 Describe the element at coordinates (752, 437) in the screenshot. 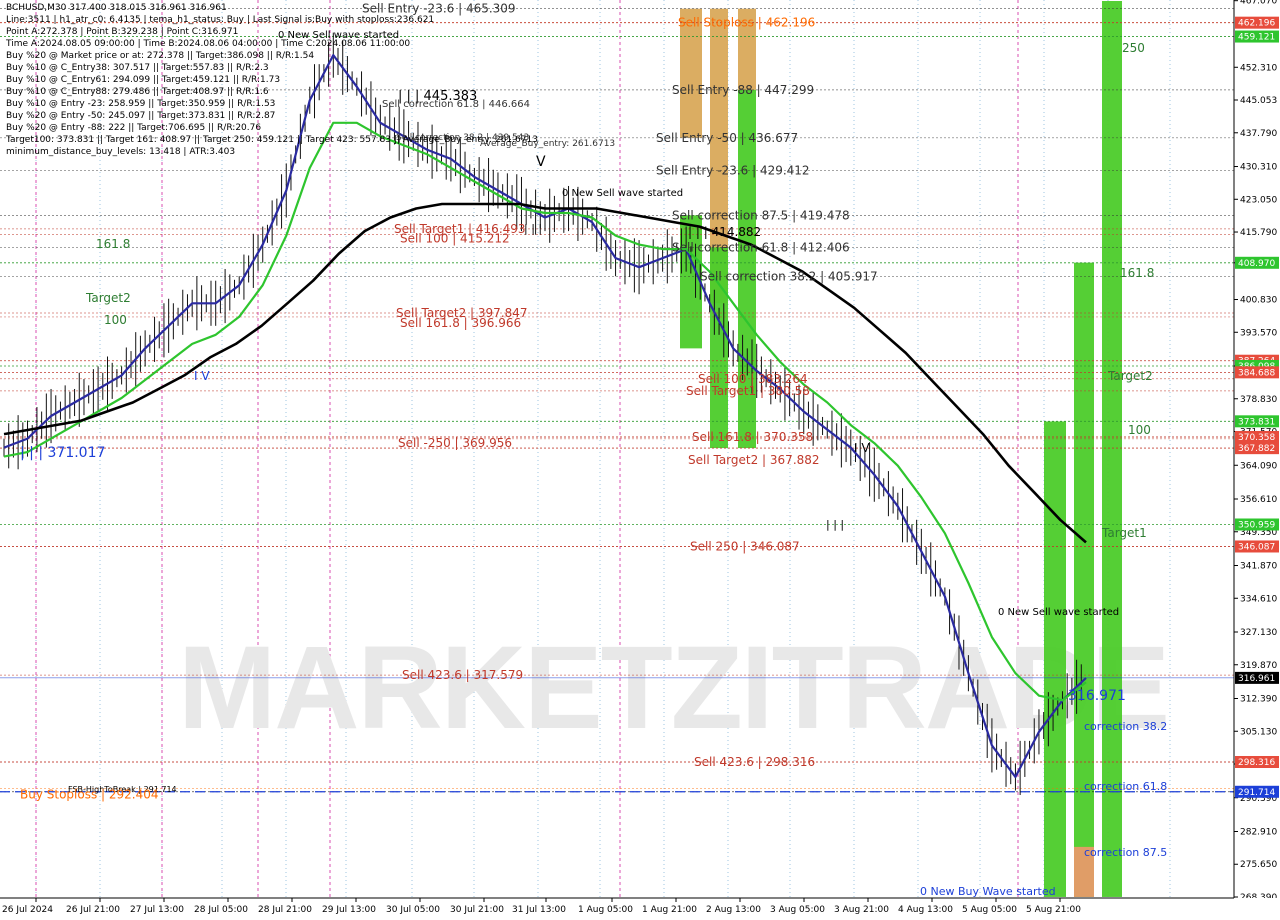

I see `level-label: Sell 161.8 | 370.358` at that location.